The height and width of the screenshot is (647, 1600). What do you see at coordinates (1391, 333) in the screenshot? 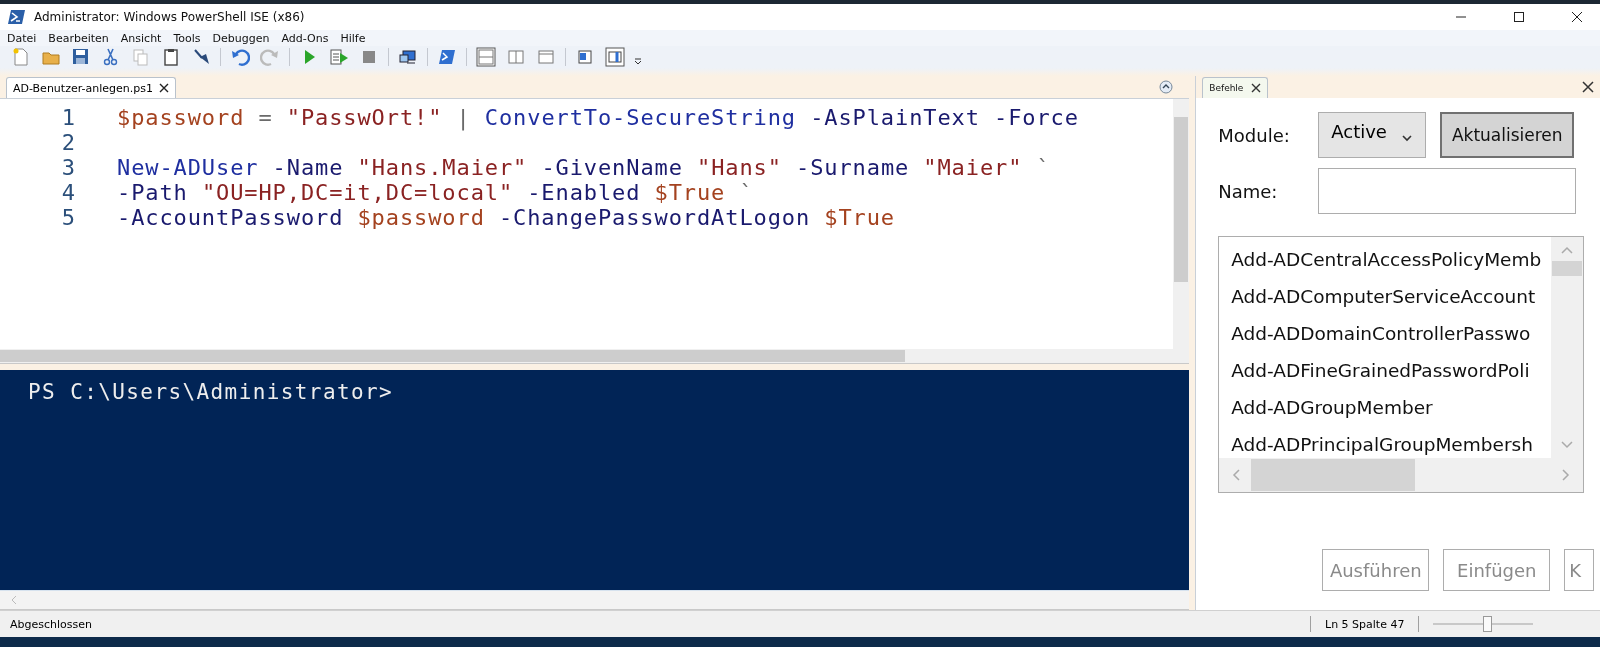
I see `list-item: Add-ADDomainControllerPasswo` at bounding box center [1391, 333].